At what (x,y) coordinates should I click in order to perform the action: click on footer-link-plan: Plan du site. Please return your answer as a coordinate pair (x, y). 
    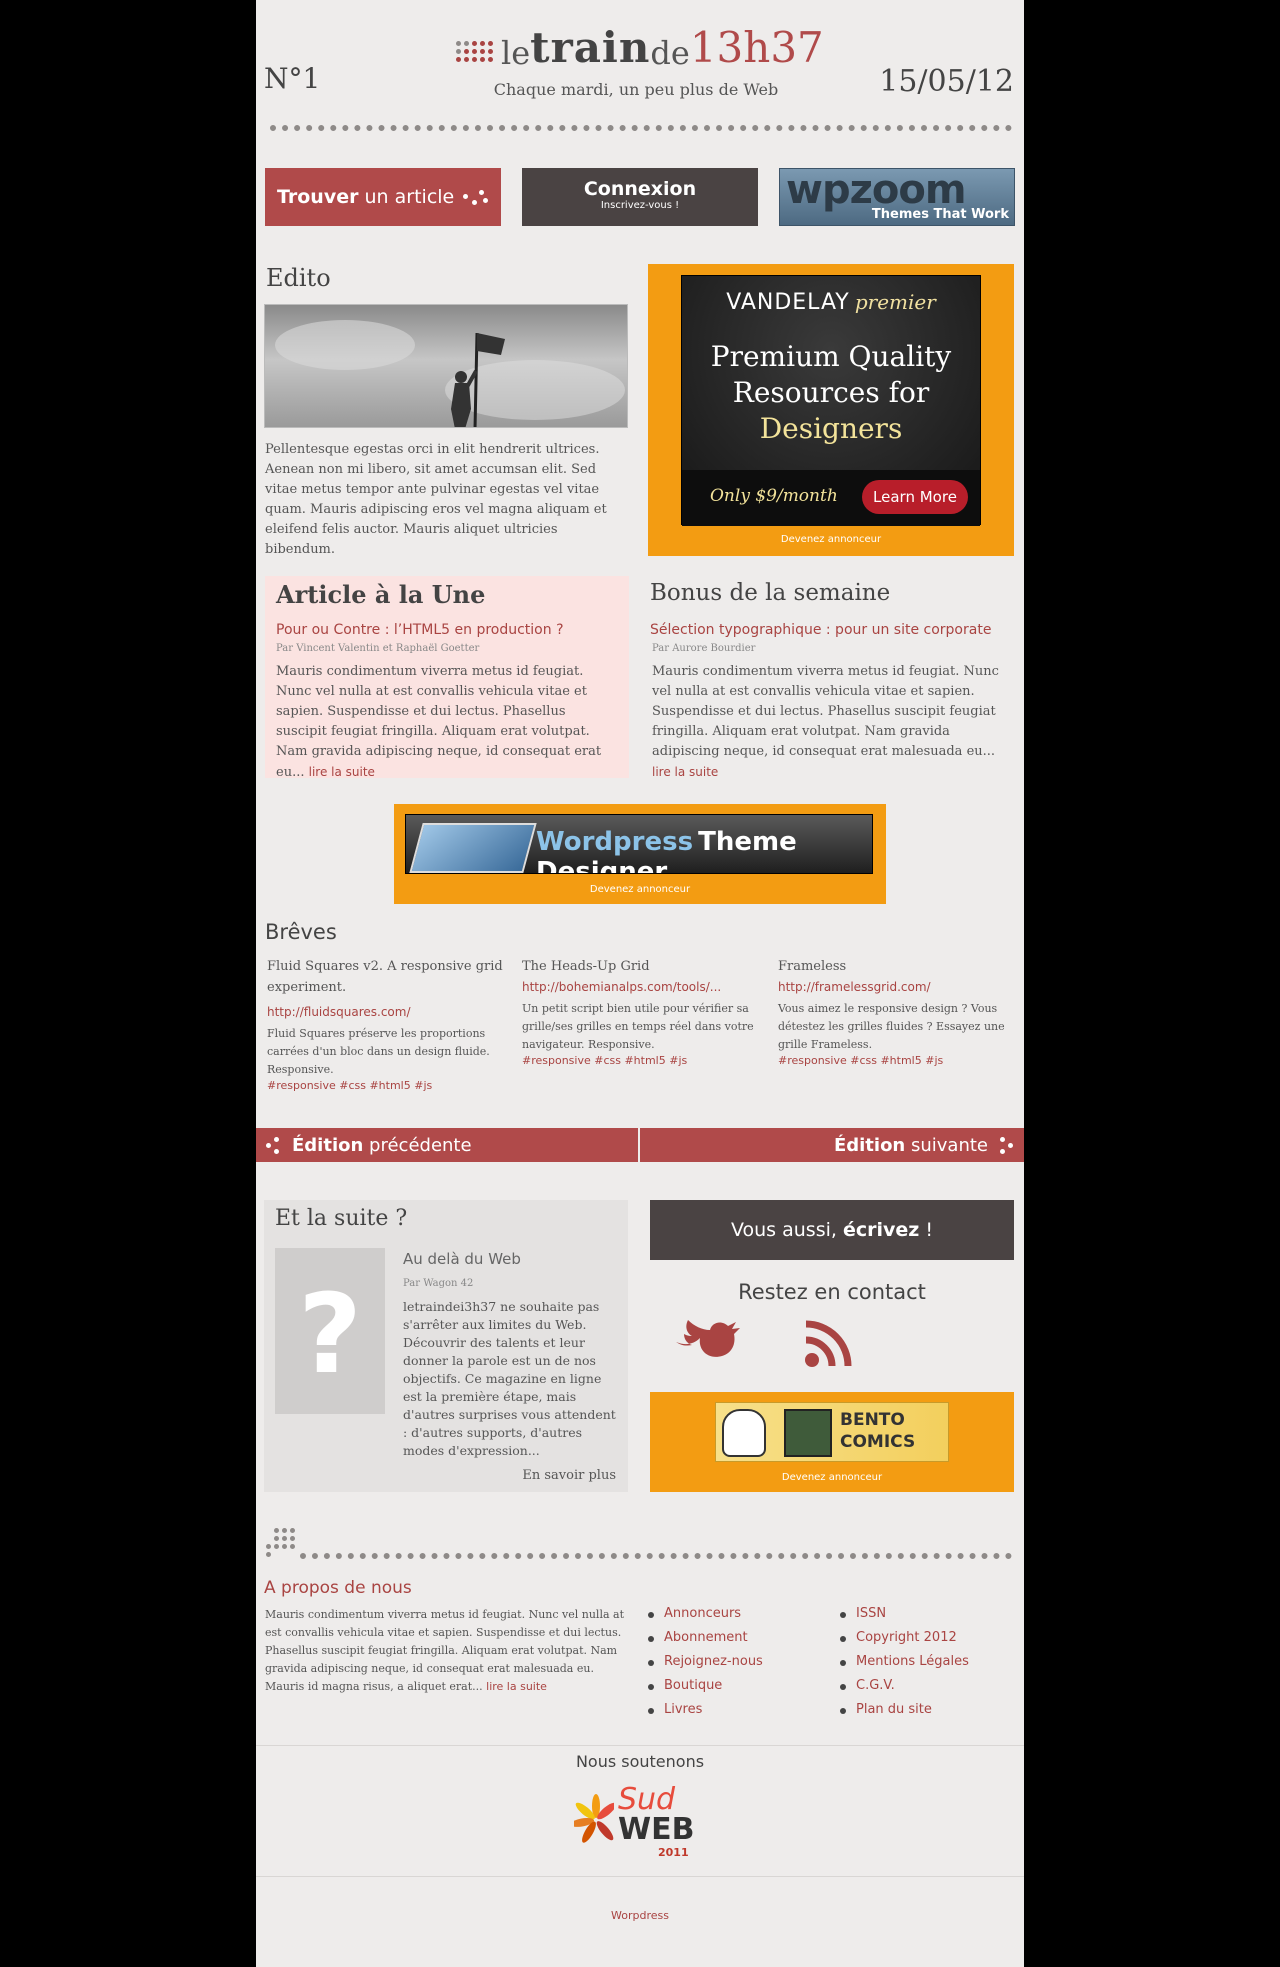
    Looking at the image, I should click on (904, 1710).